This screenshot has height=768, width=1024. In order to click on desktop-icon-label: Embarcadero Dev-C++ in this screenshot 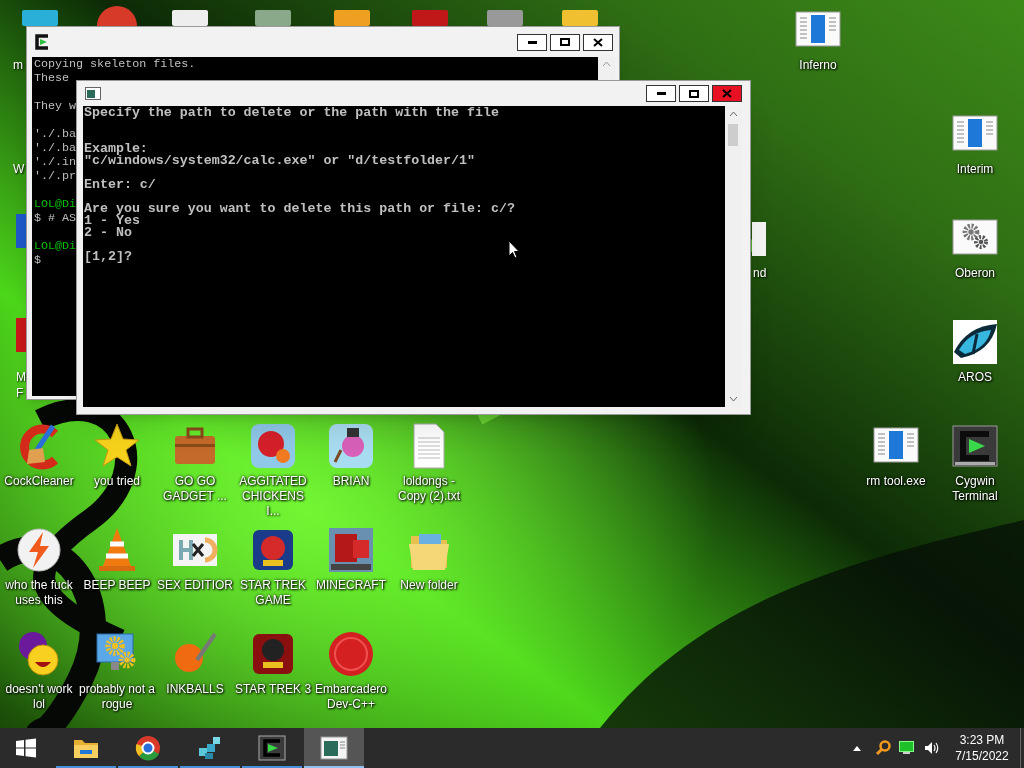, I will do `click(351, 697)`.